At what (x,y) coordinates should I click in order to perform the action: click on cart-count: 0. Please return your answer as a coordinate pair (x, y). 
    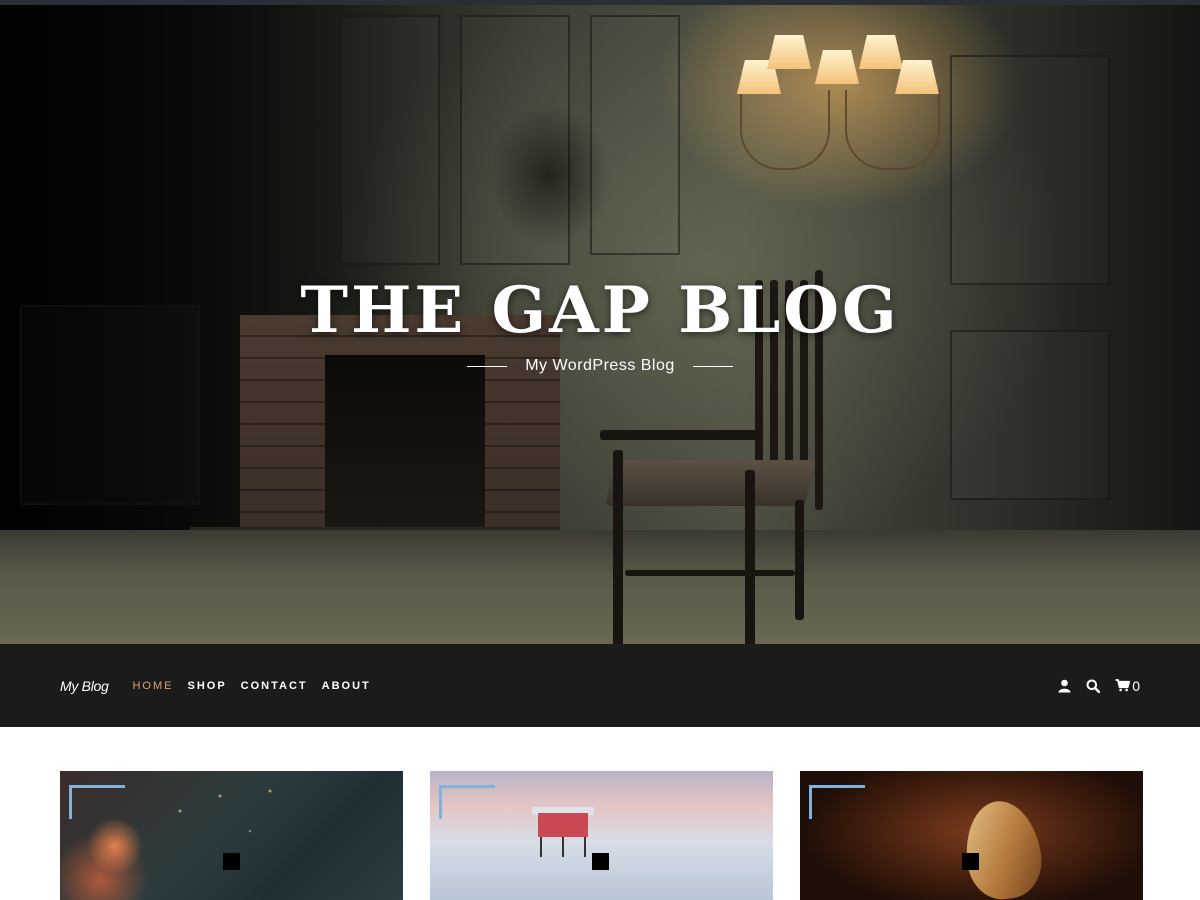
    Looking at the image, I should click on (1136, 685).